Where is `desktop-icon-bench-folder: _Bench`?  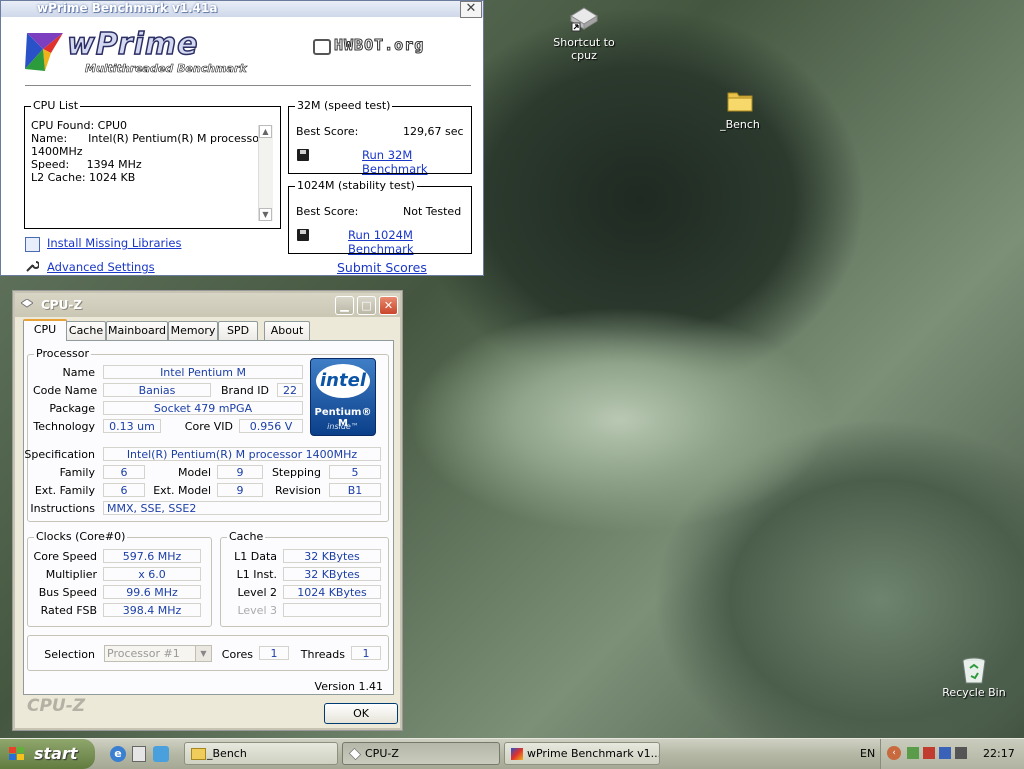
desktop-icon-bench-folder: _Bench is located at coordinates (740, 109).